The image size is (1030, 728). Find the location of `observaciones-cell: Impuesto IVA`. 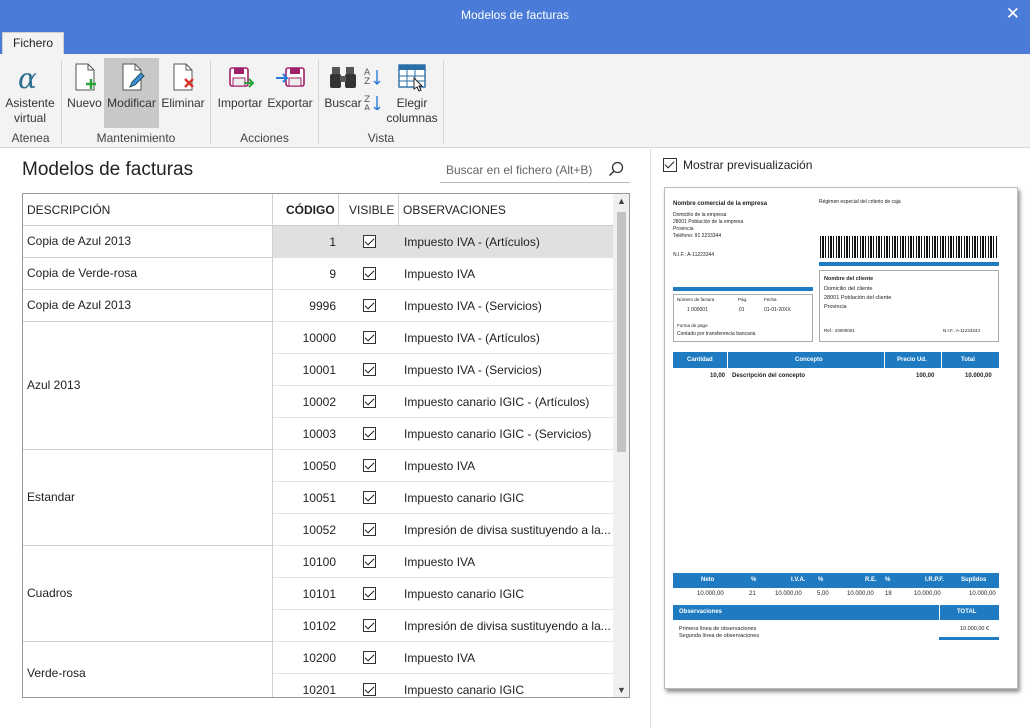

observaciones-cell: Impuesto IVA is located at coordinates (440, 562).